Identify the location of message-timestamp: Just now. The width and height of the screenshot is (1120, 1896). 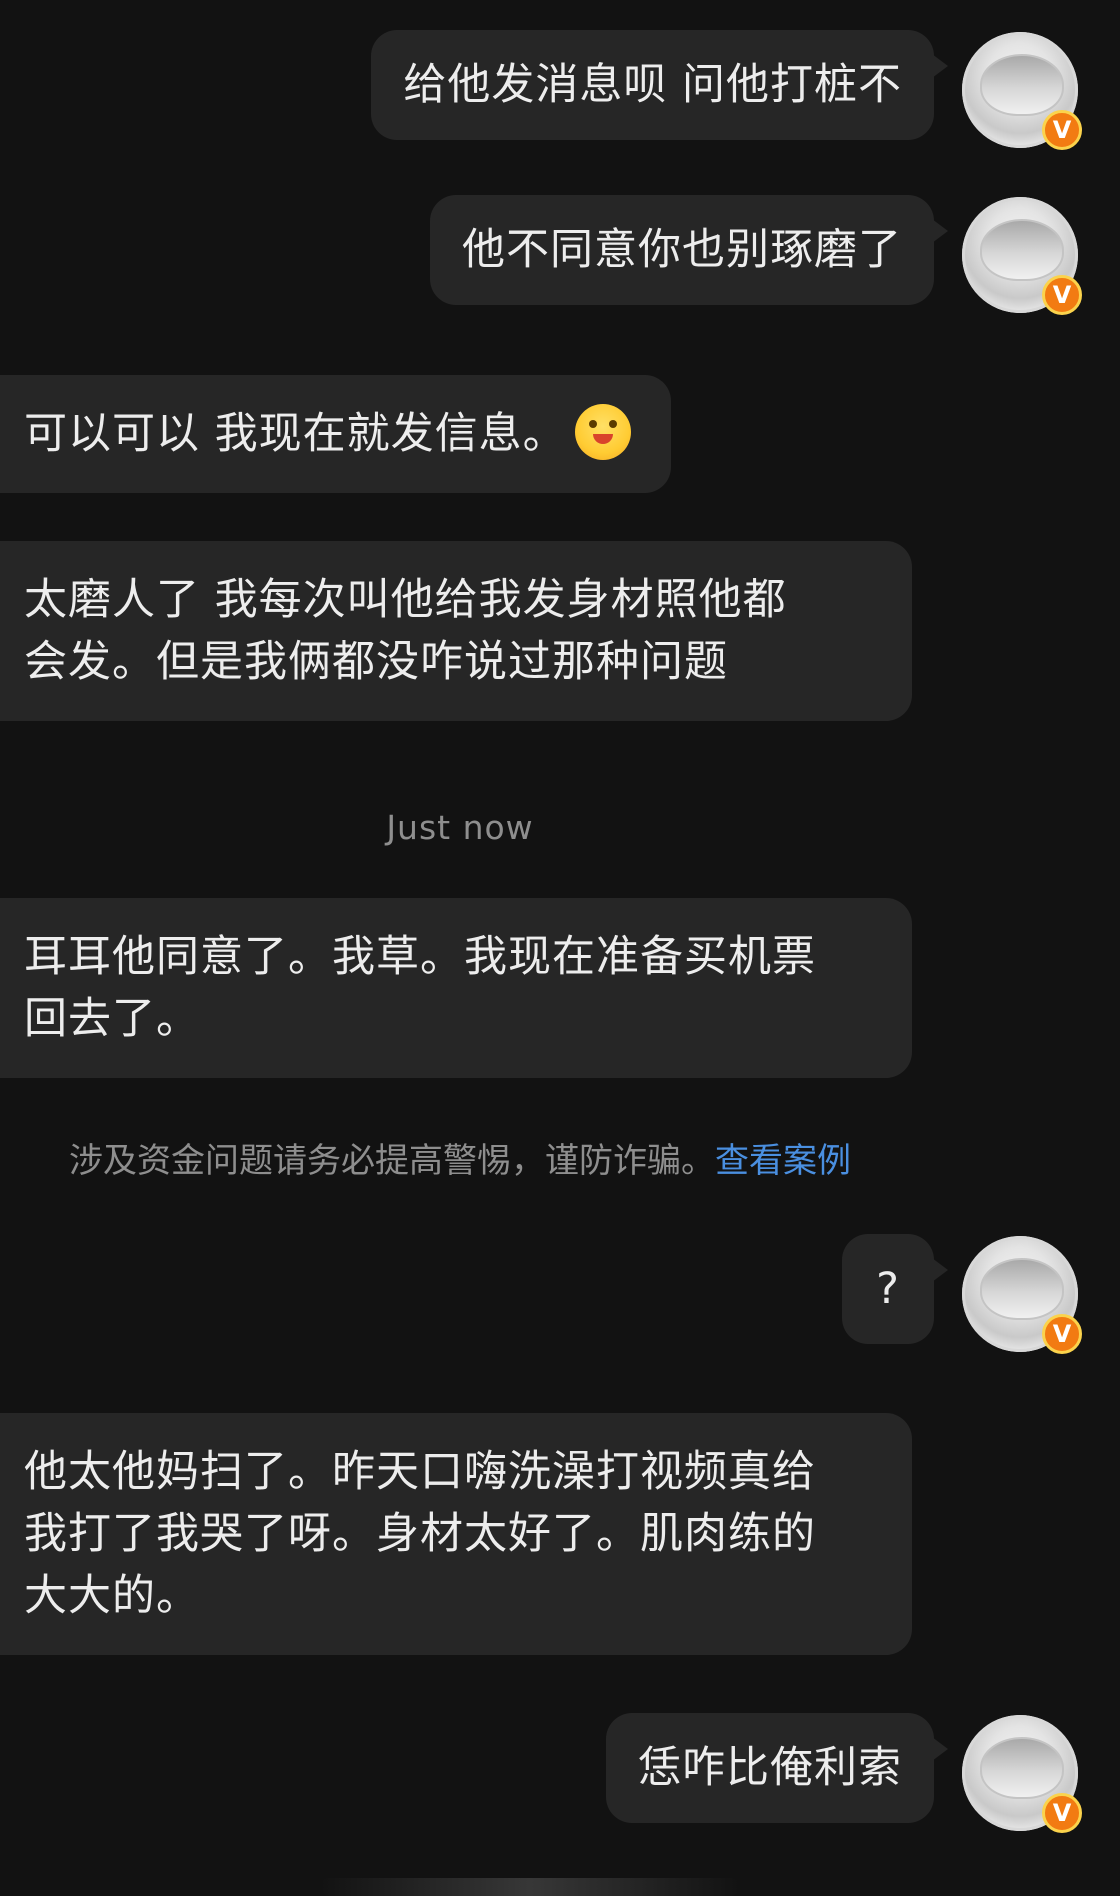
(460, 827).